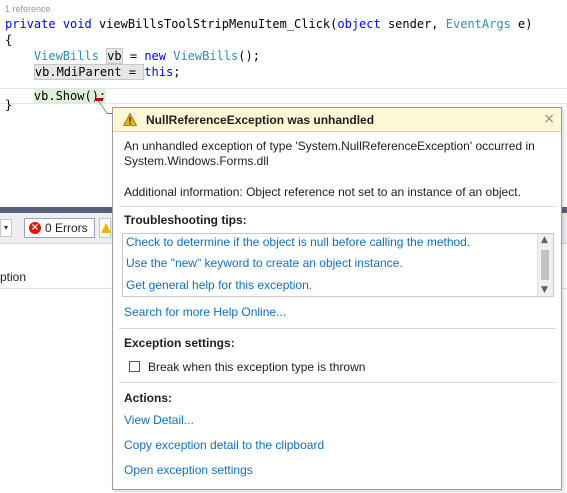  What do you see at coordinates (218, 24) in the screenshot?
I see `method-name: viewBillsToolStripMenuItem_Click(` at bounding box center [218, 24].